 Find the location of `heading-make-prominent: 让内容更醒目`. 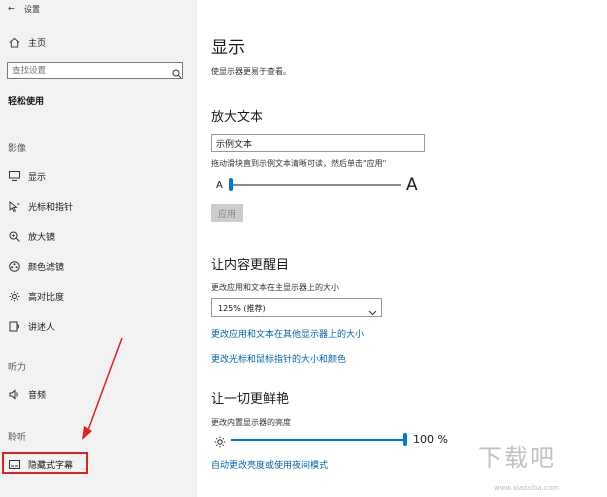

heading-make-prominent: 让内容更醒目 is located at coordinates (250, 265).